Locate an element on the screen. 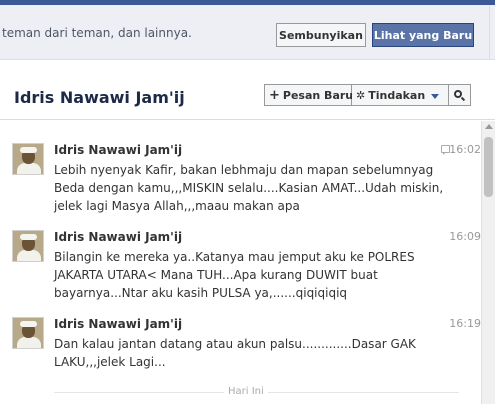 This screenshot has width=495, height=404. conversation-toolbar: + Pesan Baru ✲ Tindakan is located at coordinates (367, 95).